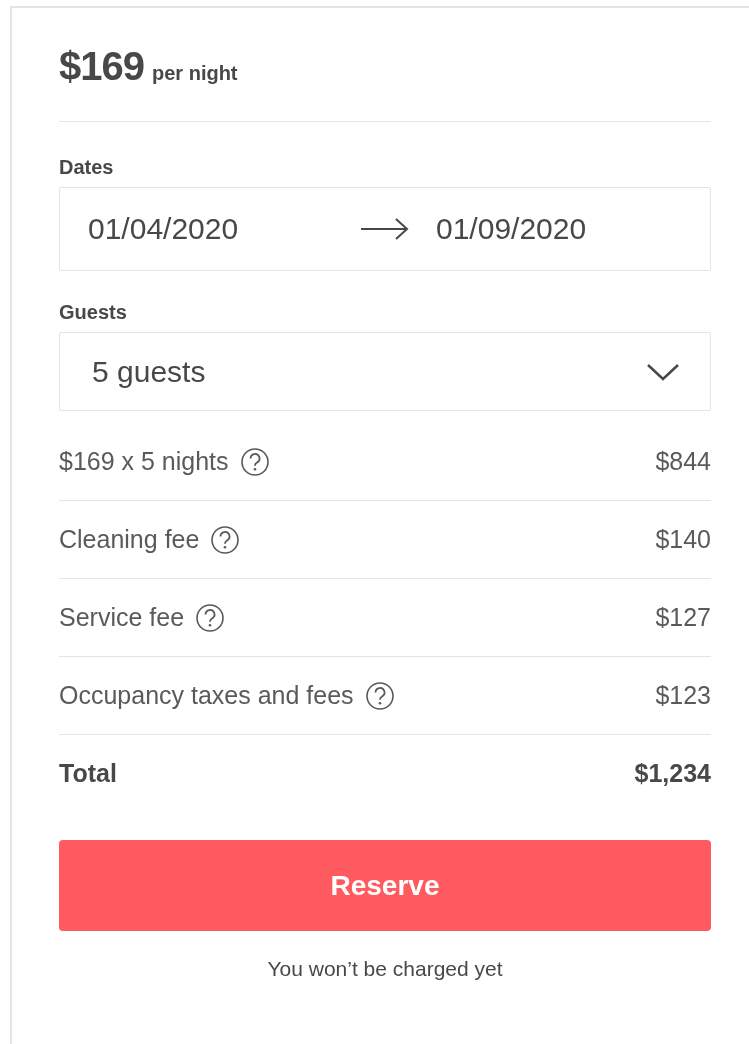 The image size is (749, 1044). I want to click on charge-note: You won’t be charged yet, so click(385, 969).